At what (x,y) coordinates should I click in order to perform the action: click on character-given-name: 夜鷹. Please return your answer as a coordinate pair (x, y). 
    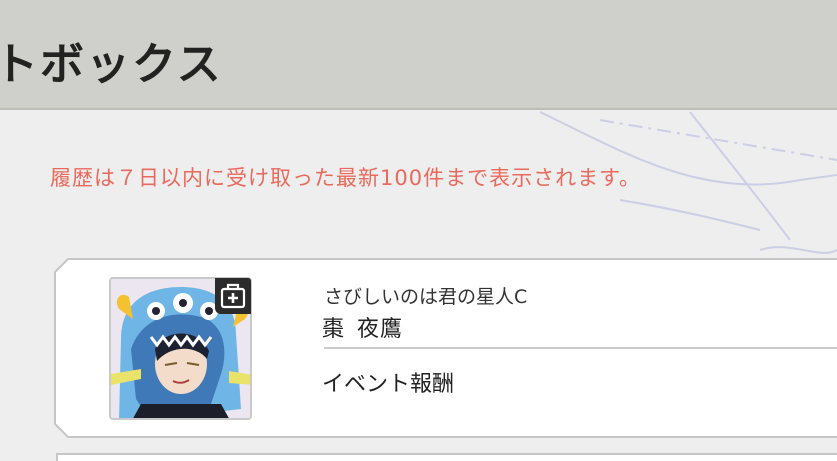
    Looking at the image, I should click on (380, 329).